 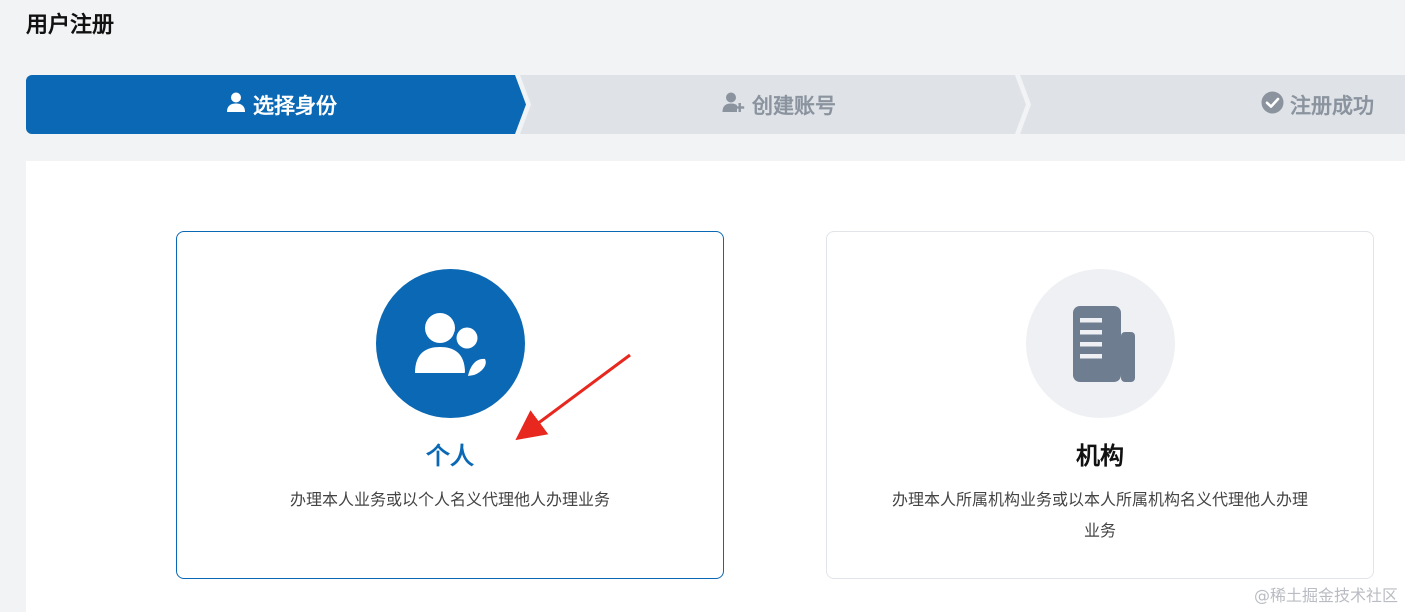 What do you see at coordinates (1100, 456) in the screenshot?
I see `card-title: 机构` at bounding box center [1100, 456].